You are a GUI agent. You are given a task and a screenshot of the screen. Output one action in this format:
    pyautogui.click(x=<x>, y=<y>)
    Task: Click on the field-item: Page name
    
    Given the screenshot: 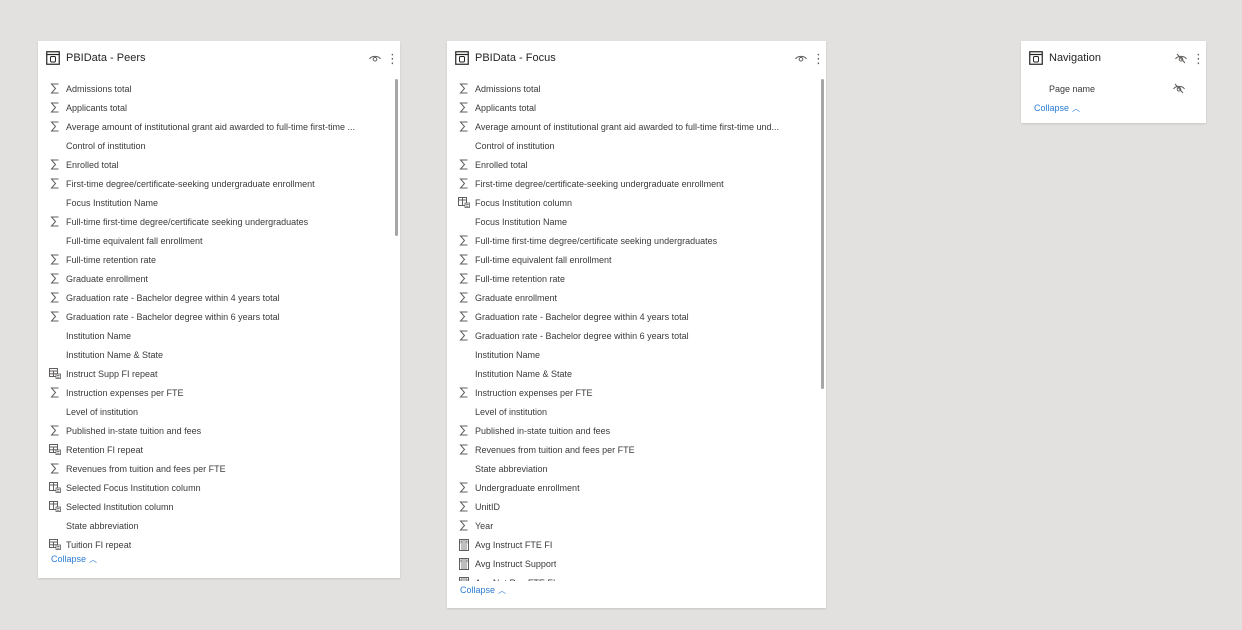 What is the action you would take?
    pyautogui.click(x=1113, y=89)
    